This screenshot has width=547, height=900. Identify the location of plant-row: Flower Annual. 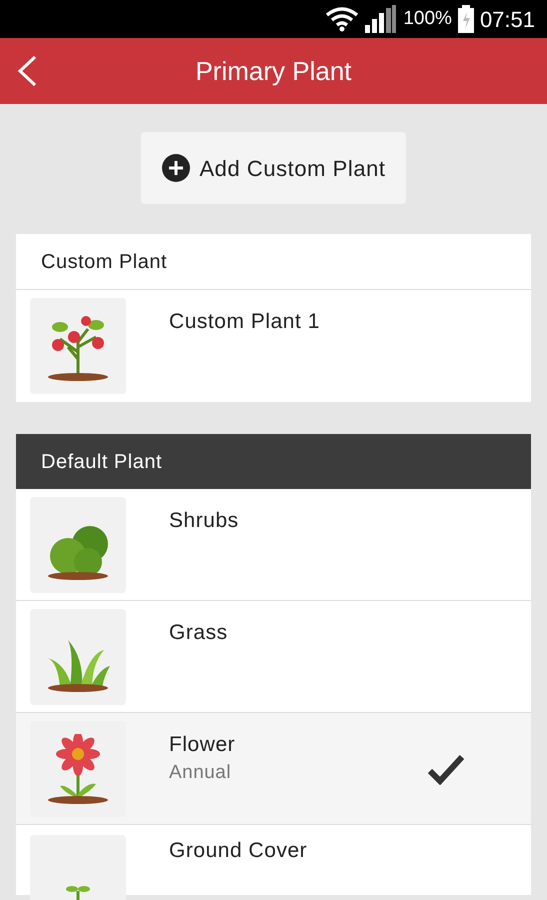
(273, 769).